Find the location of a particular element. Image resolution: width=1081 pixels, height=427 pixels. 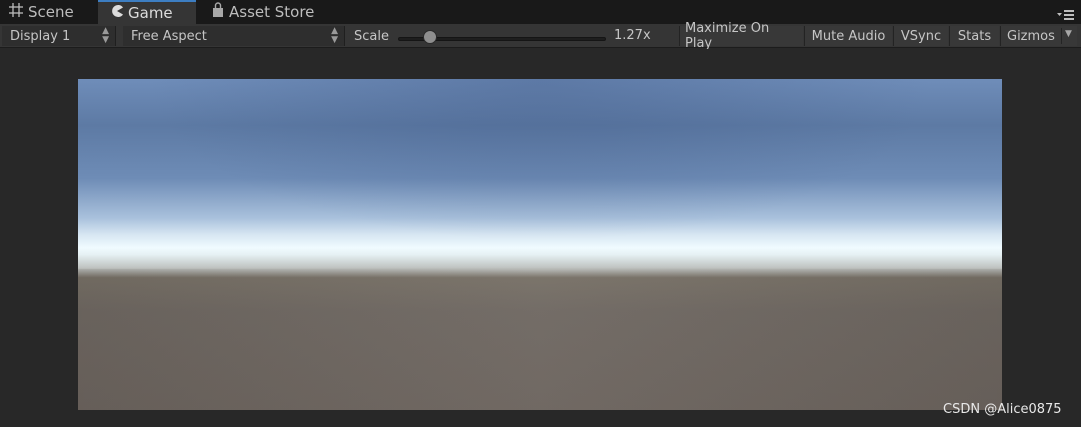

mute-audio-button: Mute Audio is located at coordinates (848, 36).